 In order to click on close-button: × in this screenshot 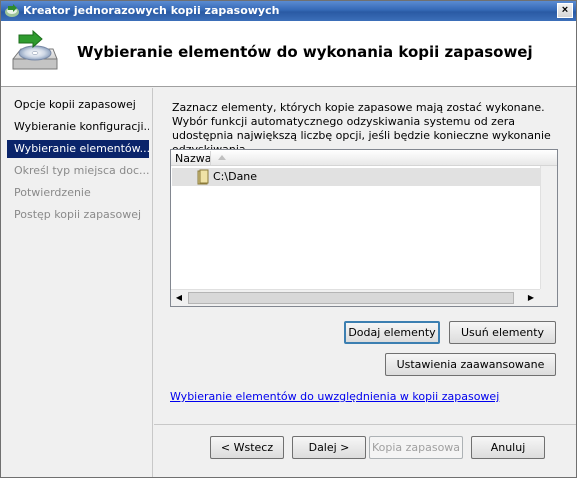, I will do `click(565, 10)`.